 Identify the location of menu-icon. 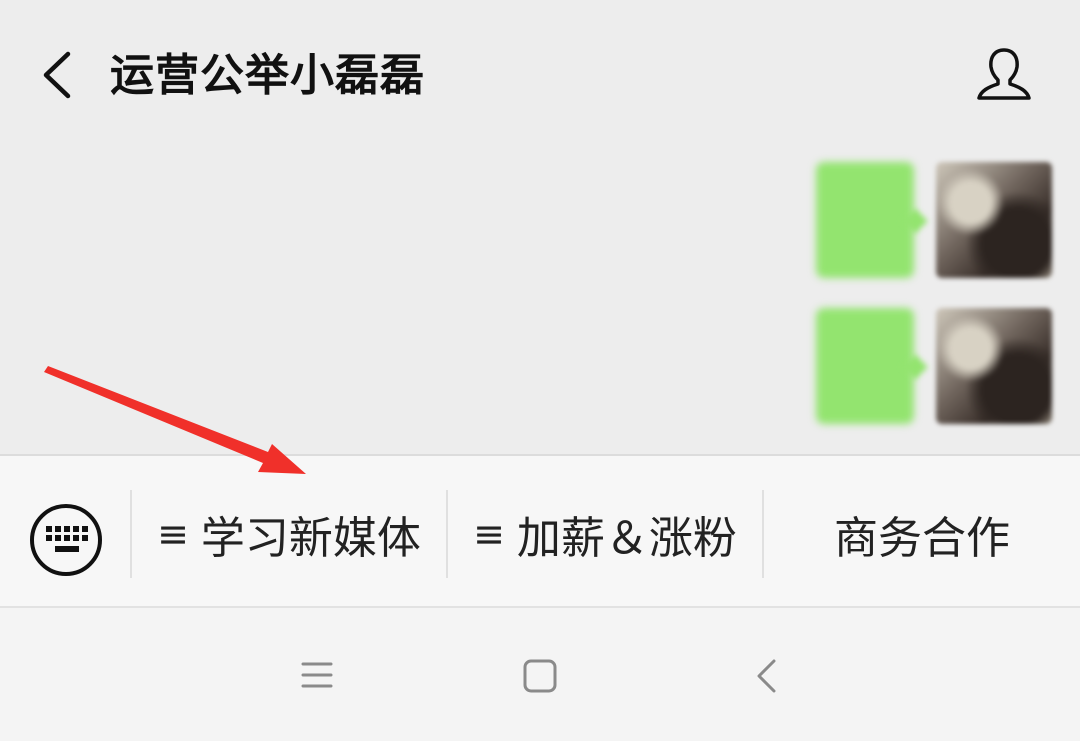
(317, 675).